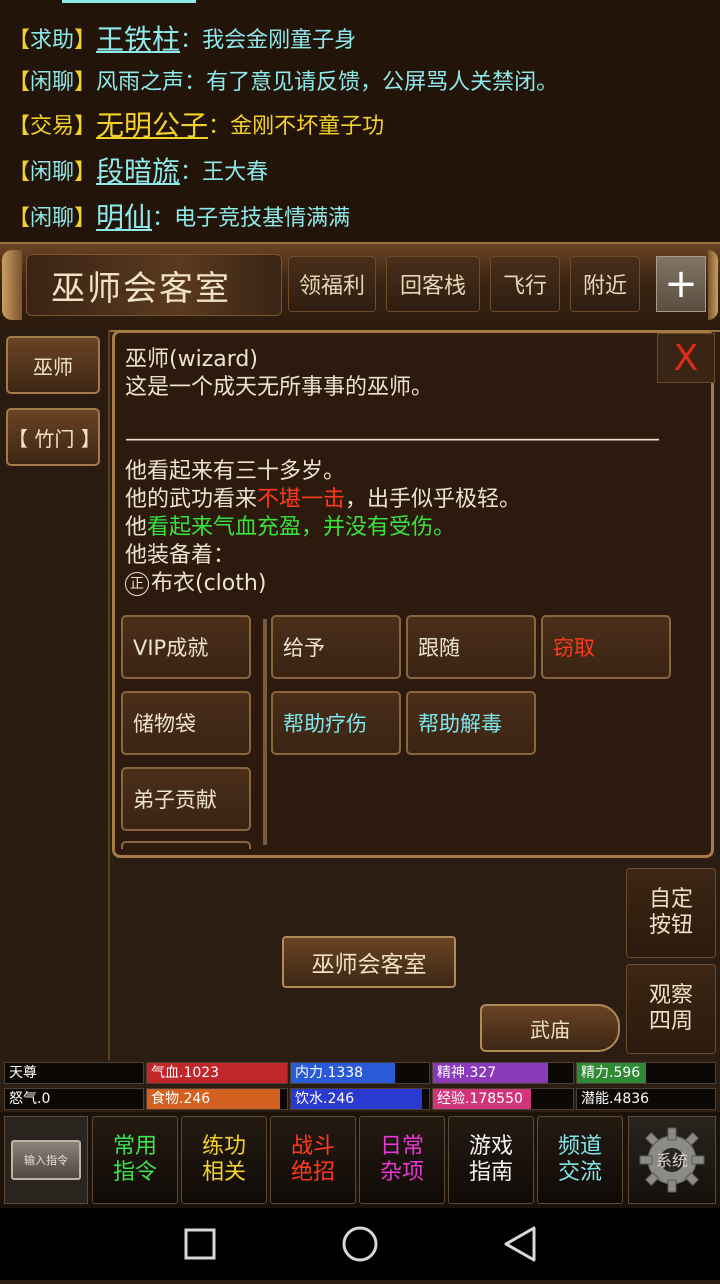  What do you see at coordinates (332, 284) in the screenshot?
I see `welfare-button: 领福利` at bounding box center [332, 284].